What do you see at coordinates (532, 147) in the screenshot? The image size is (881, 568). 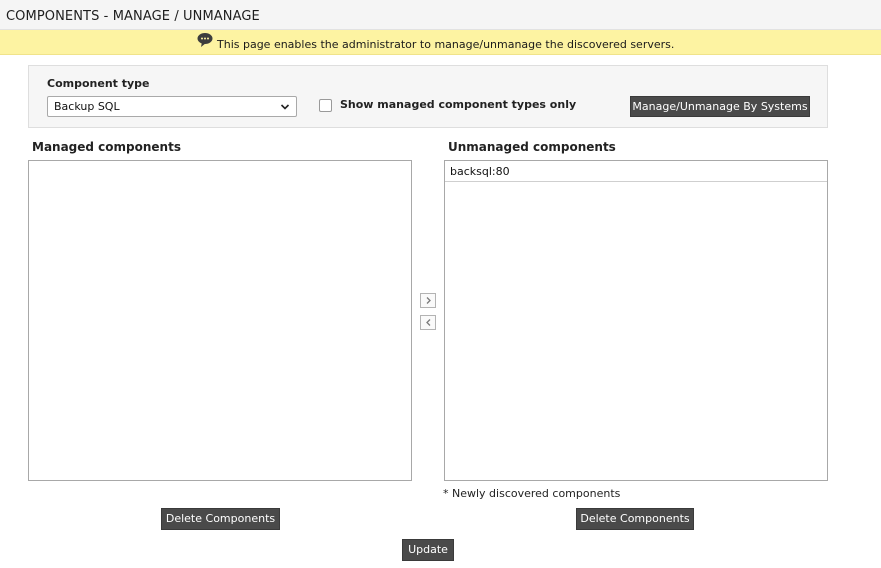 I see `unmanaged-components-heading: Unmanaged components` at bounding box center [532, 147].